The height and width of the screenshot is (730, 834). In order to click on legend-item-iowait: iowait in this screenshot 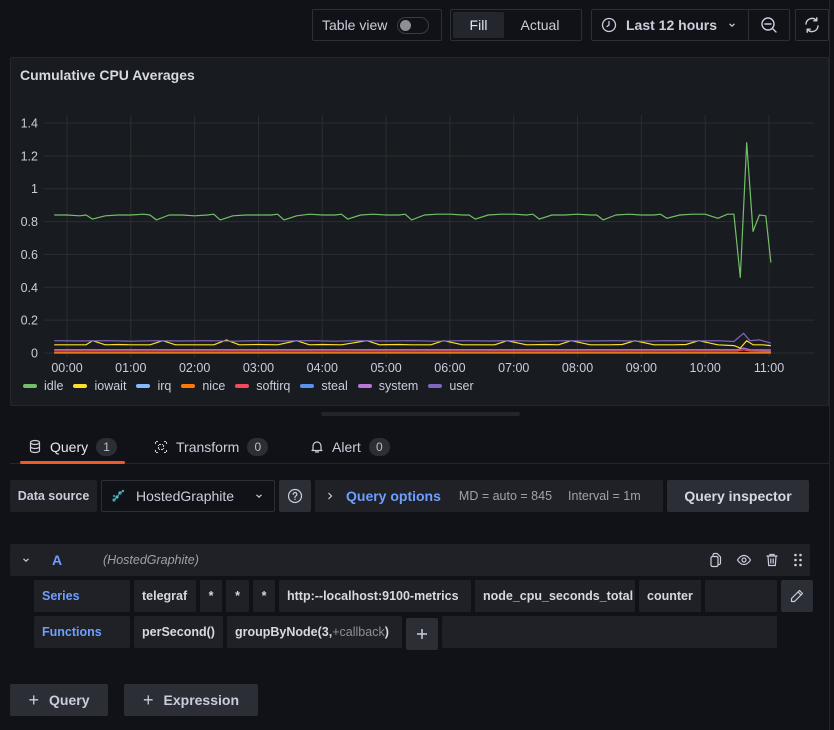, I will do `click(99, 386)`.